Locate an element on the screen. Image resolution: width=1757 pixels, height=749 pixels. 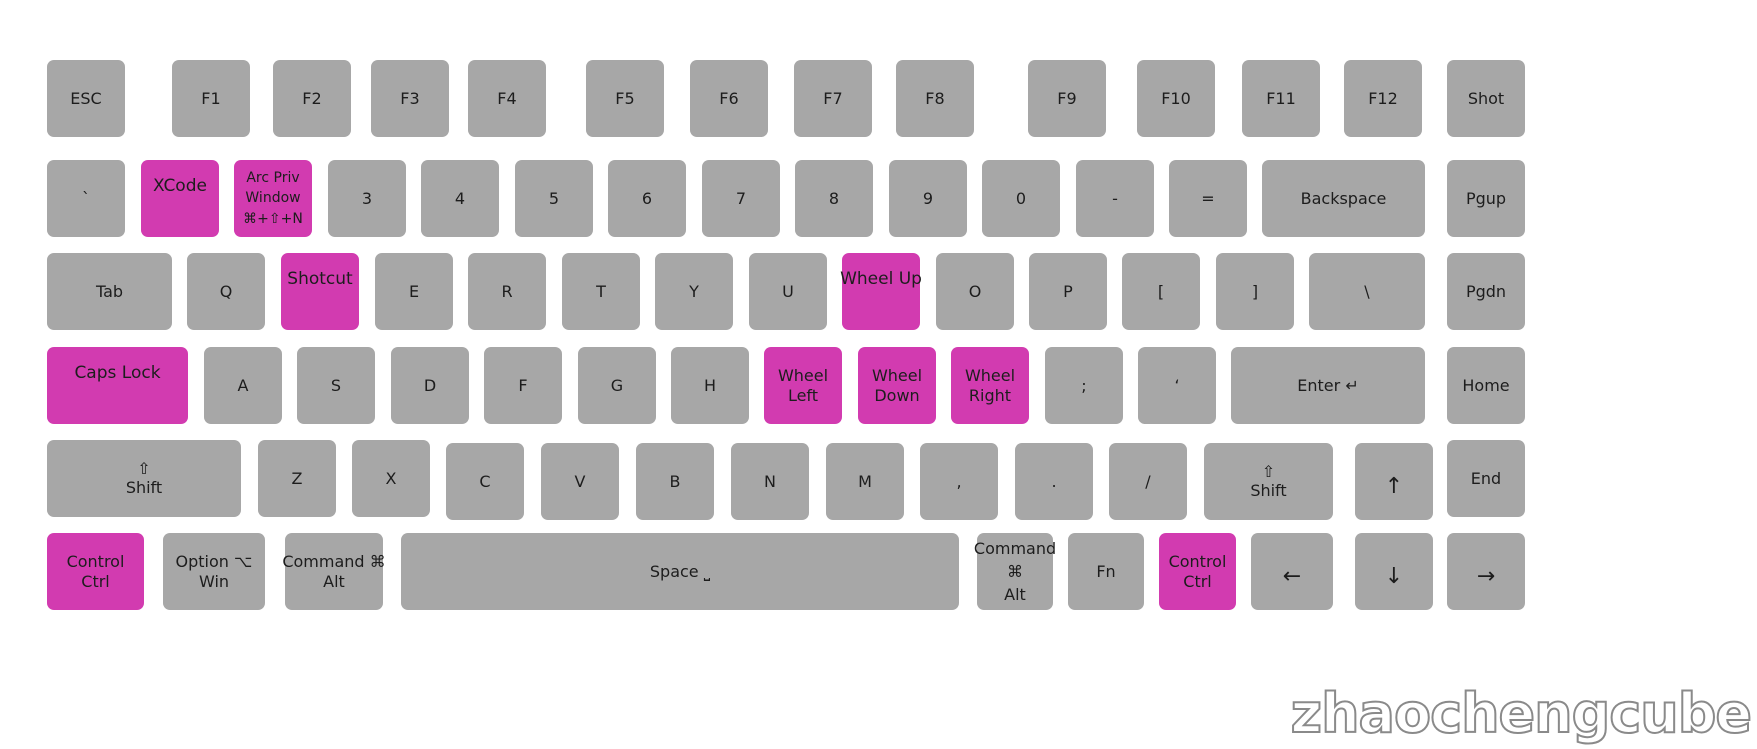
key-digit-2: Arc Priv Window ⌘+⇧+N is located at coordinates (273, 198).